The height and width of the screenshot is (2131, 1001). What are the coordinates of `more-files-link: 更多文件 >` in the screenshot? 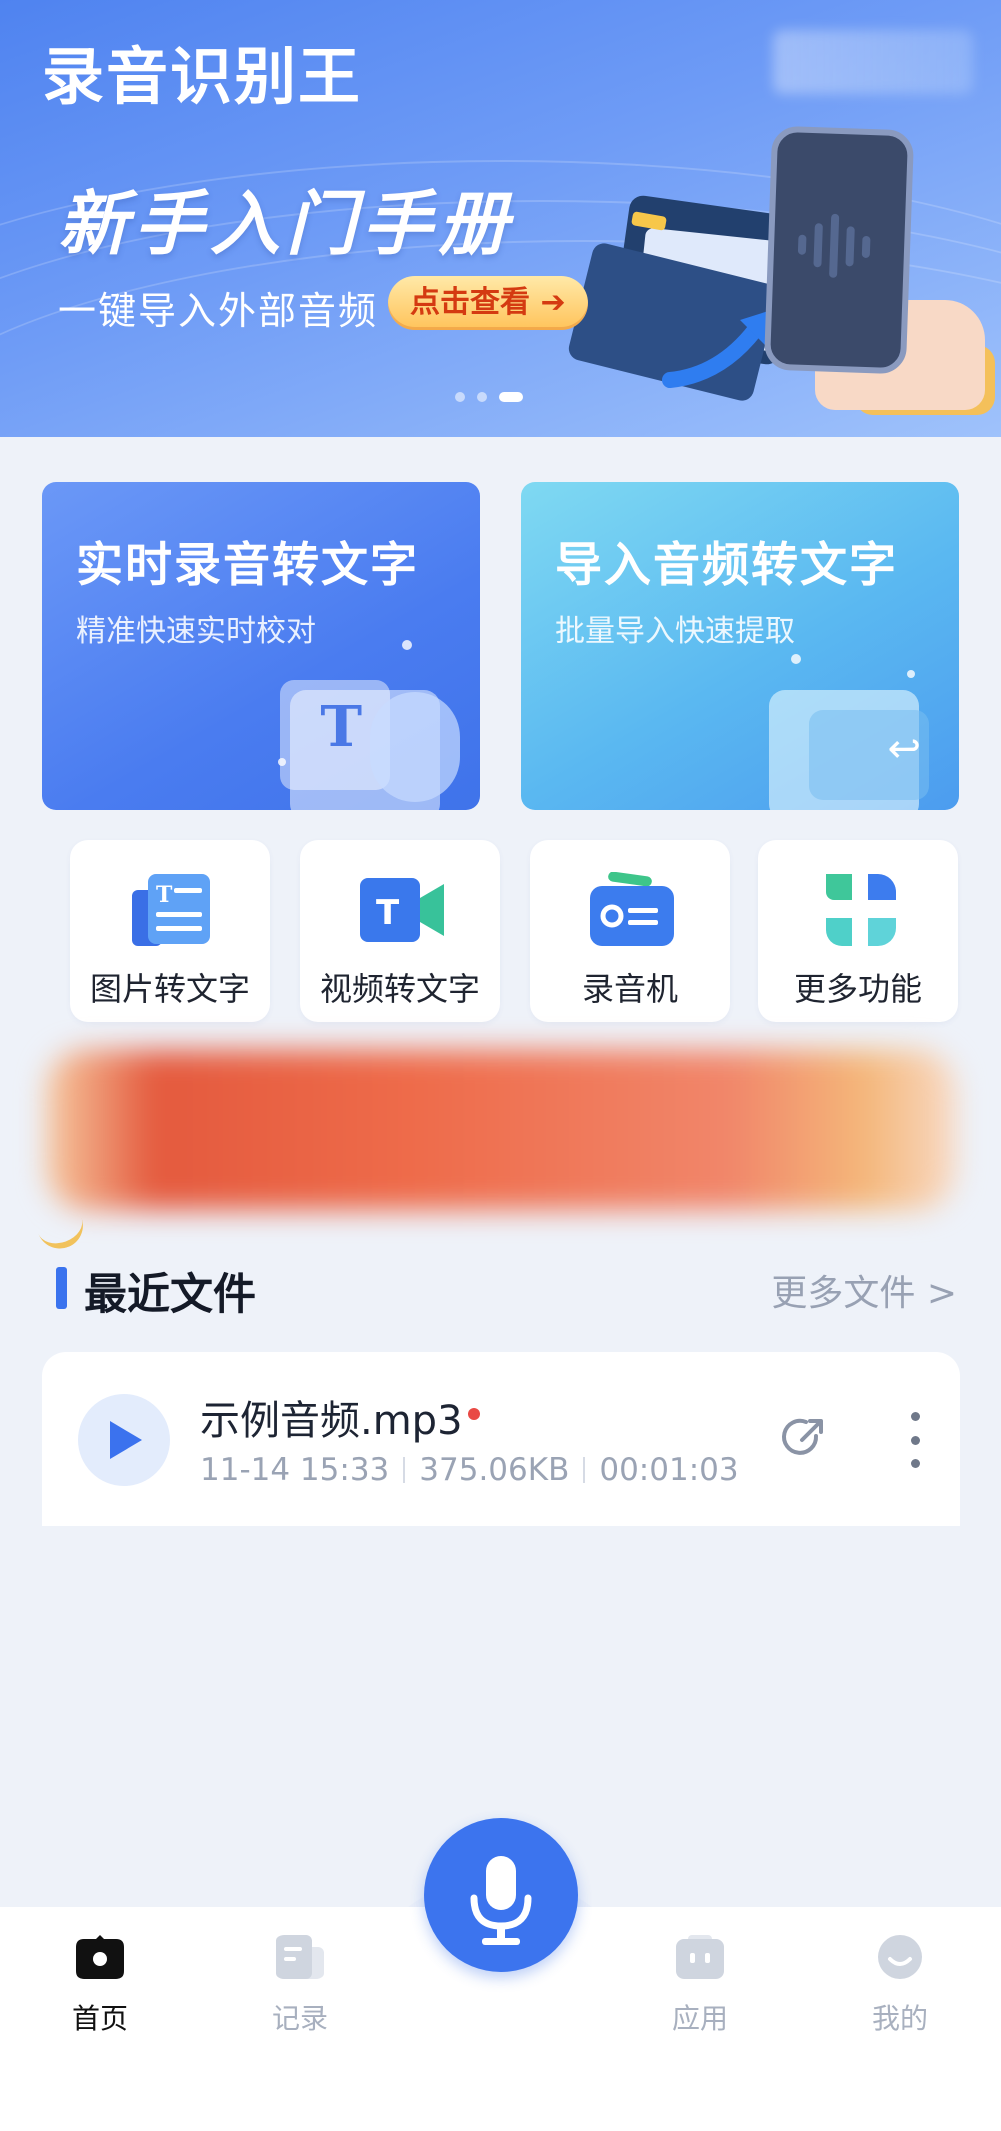 It's located at (864, 1290).